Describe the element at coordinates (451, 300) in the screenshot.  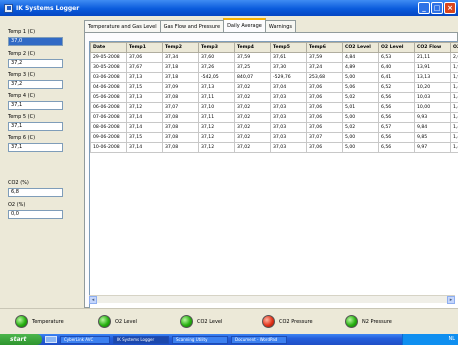
I see `scroll-right-icon: ▸` at that location.